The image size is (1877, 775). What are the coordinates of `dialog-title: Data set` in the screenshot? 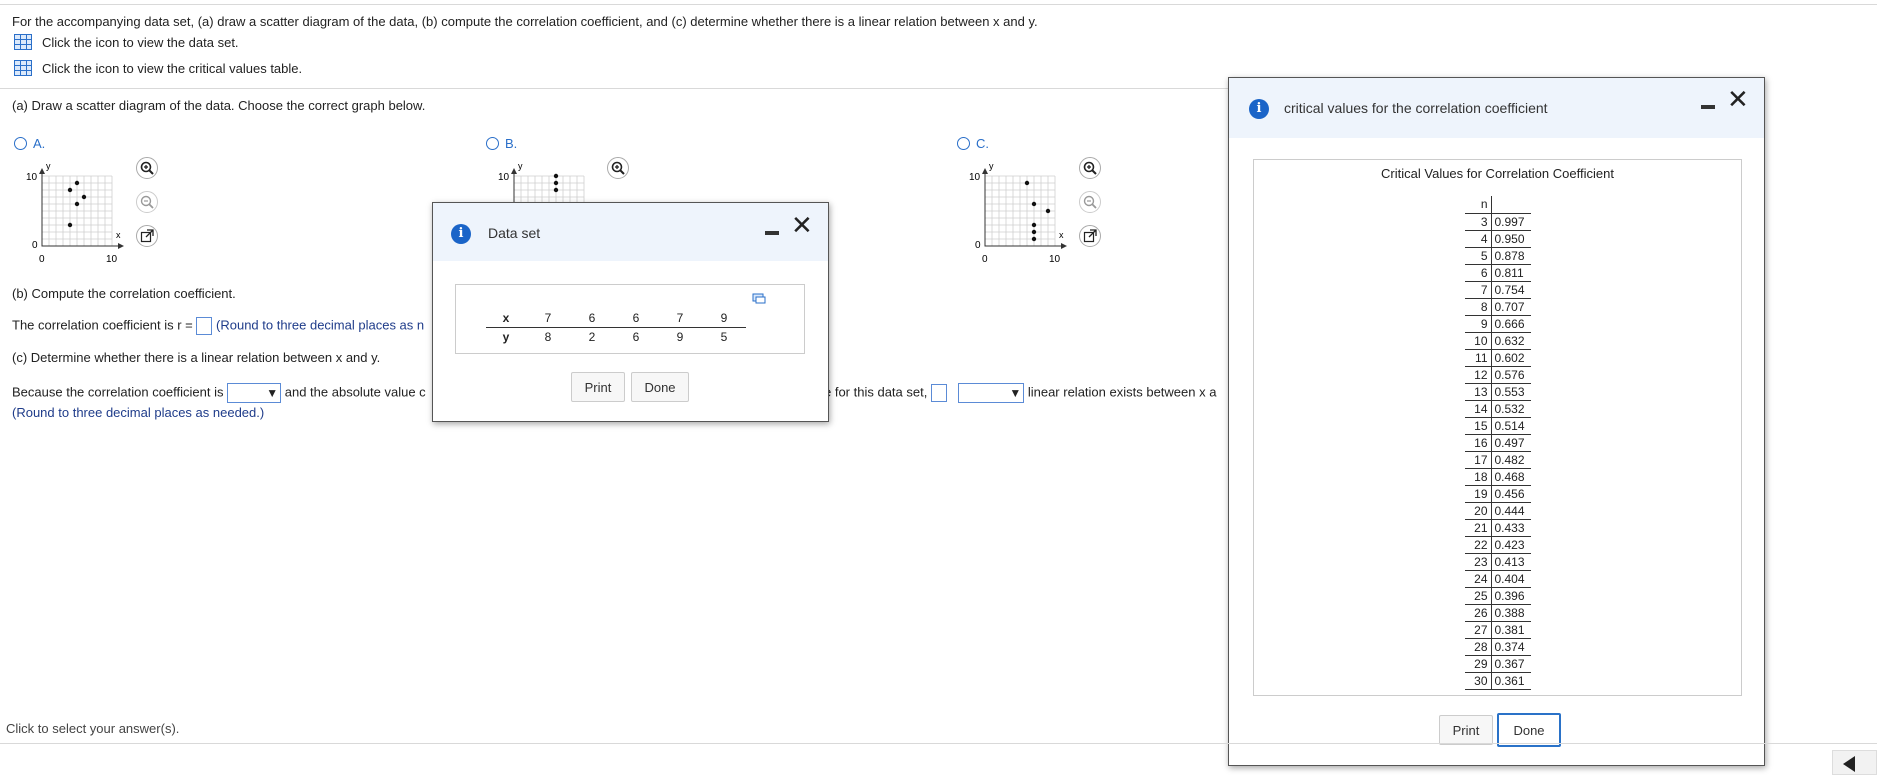 It's located at (514, 233).